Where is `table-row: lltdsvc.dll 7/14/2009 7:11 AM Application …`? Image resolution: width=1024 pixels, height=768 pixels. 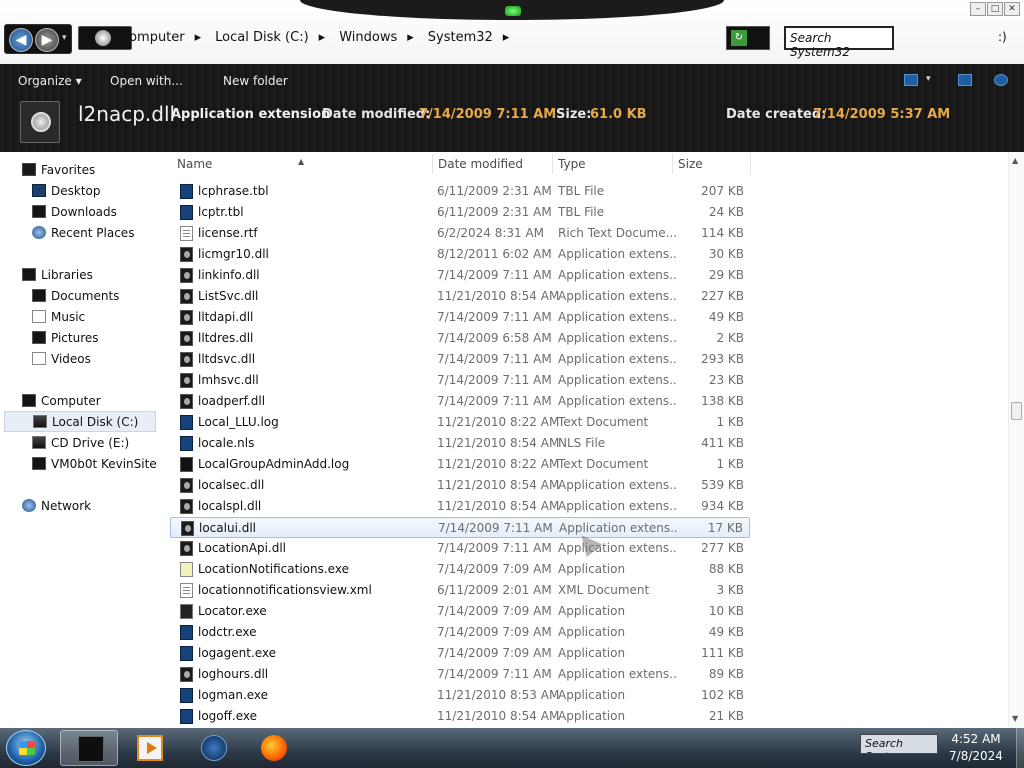
table-row: lltdsvc.dll 7/14/2009 7:11 AM Application … is located at coordinates (460, 359).